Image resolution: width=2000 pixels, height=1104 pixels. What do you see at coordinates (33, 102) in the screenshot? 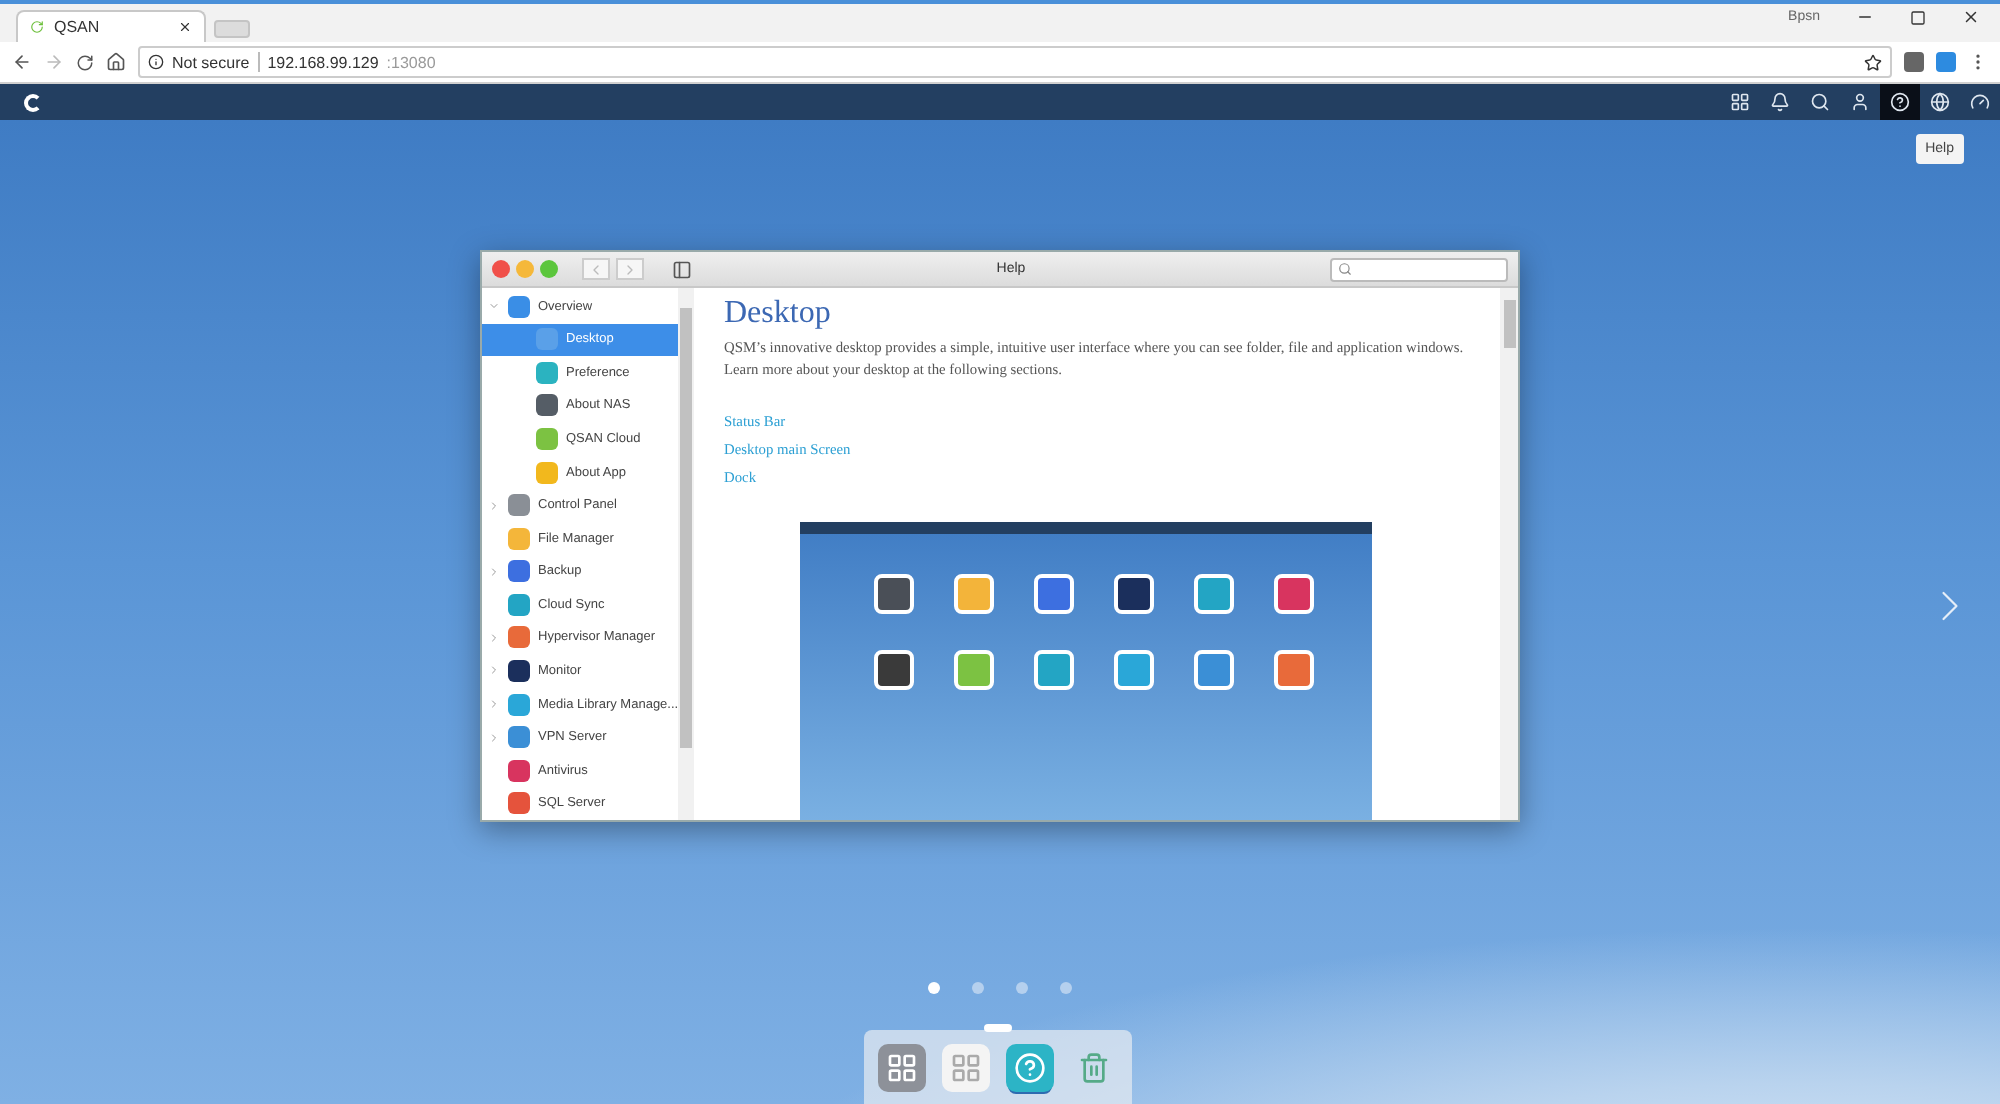
I see `logo-icon` at bounding box center [33, 102].